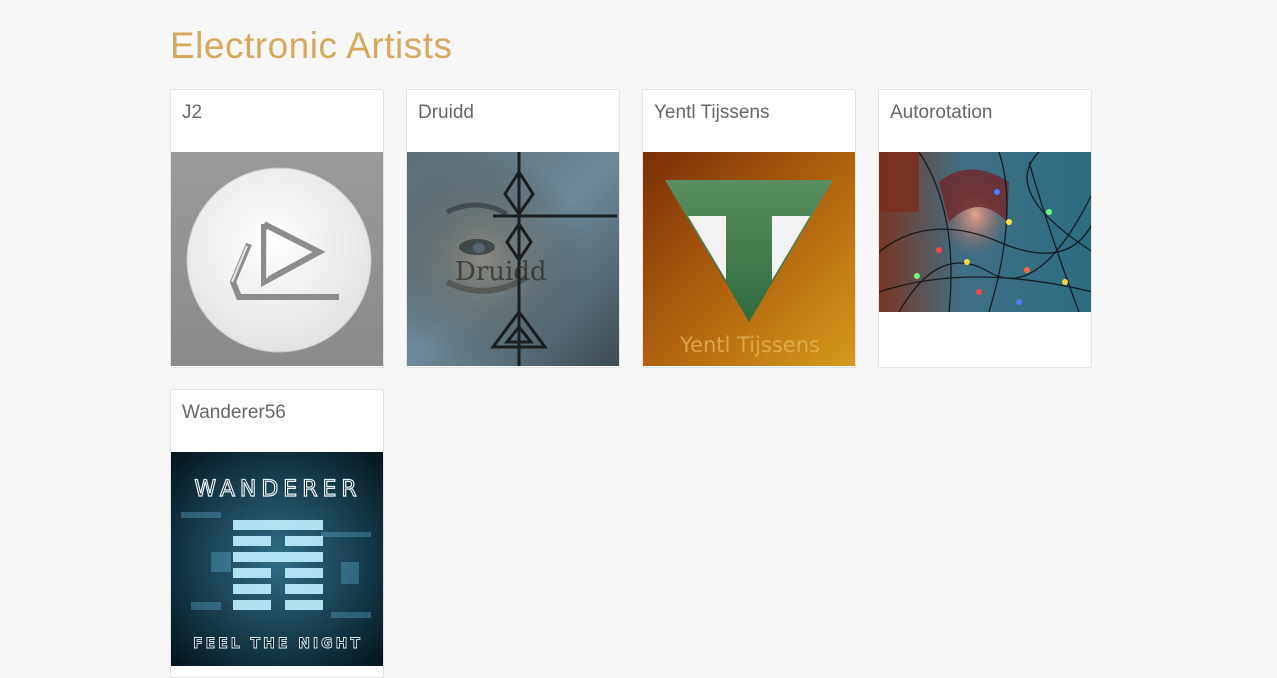 This screenshot has height=678, width=1277. I want to click on artwork-subtitle: FEEL THE NIGHT, so click(278, 644).